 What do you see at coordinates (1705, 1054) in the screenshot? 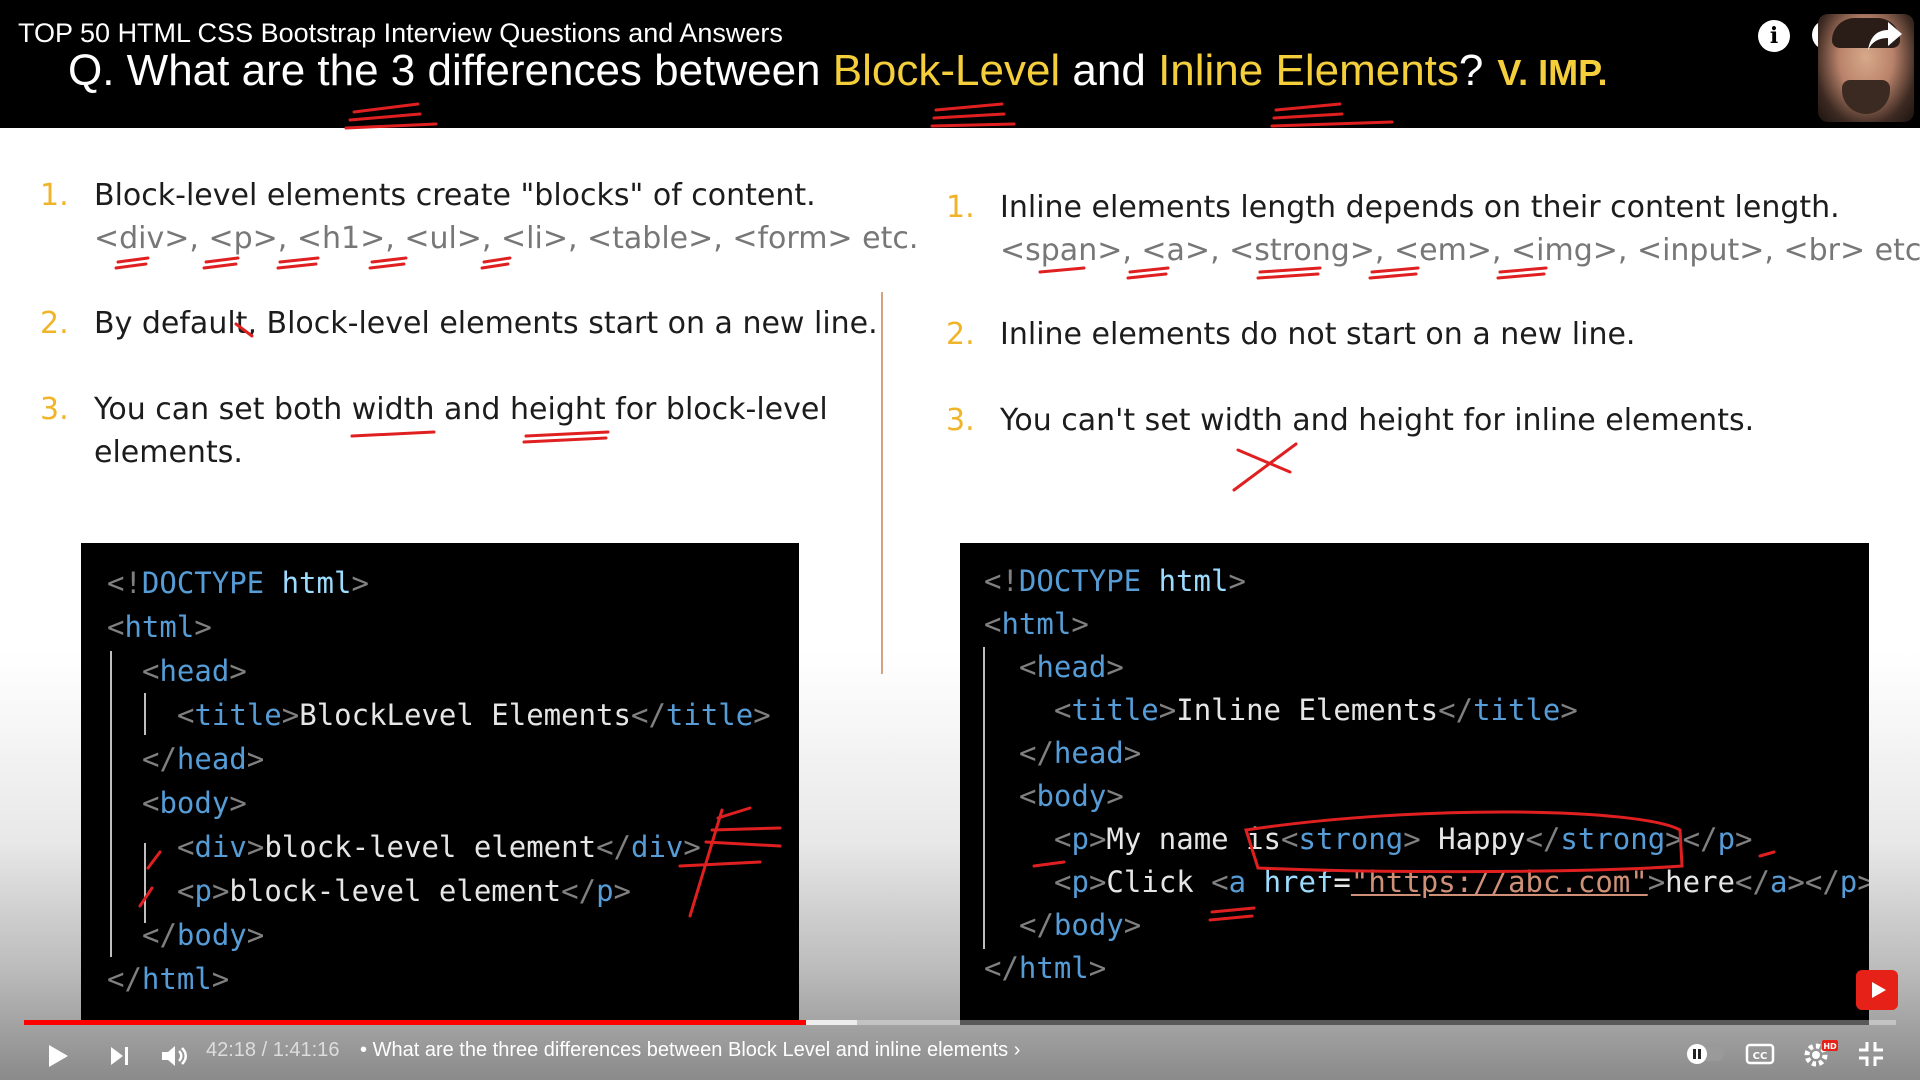
I see `autoplay-toggle-icon` at bounding box center [1705, 1054].